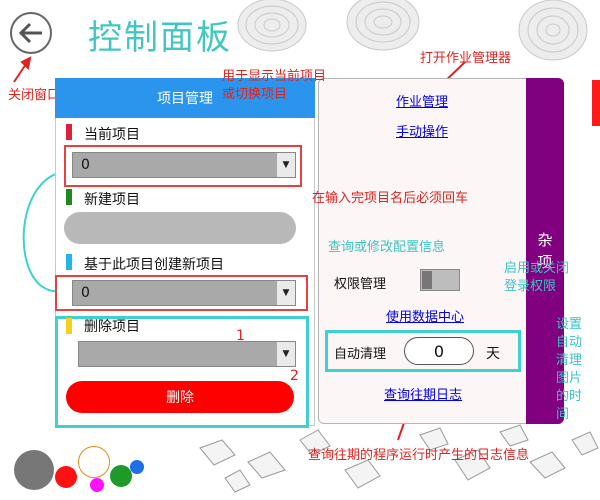  I want to click on manual-operation-link: 手动操作, so click(422, 130).